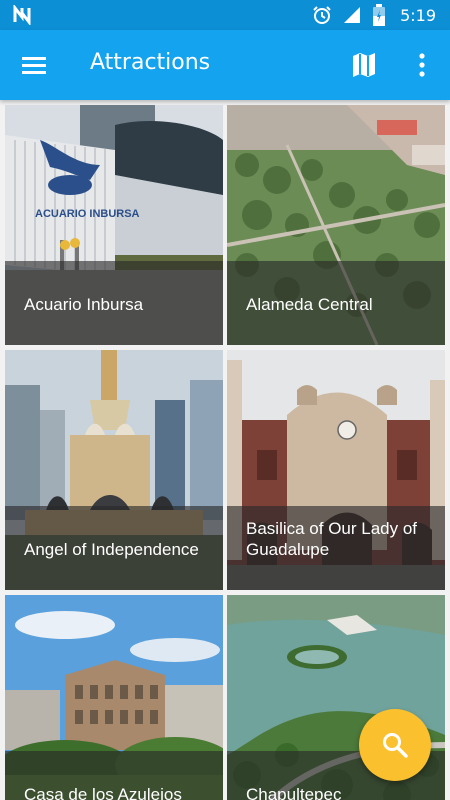 The width and height of the screenshot is (450, 800). What do you see at coordinates (225, 15) in the screenshot?
I see `status-bar: 5:19` at bounding box center [225, 15].